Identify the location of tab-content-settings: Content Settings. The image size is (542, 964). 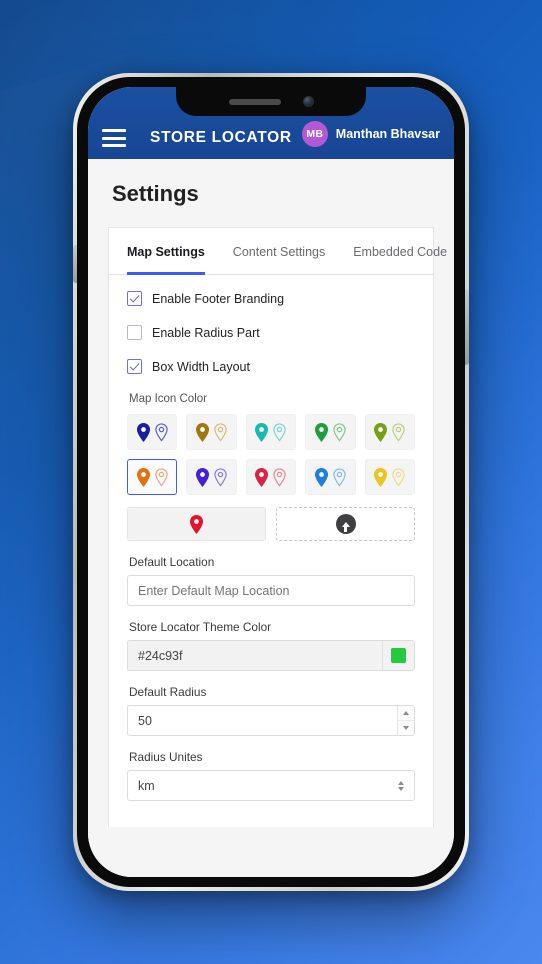
(279, 252).